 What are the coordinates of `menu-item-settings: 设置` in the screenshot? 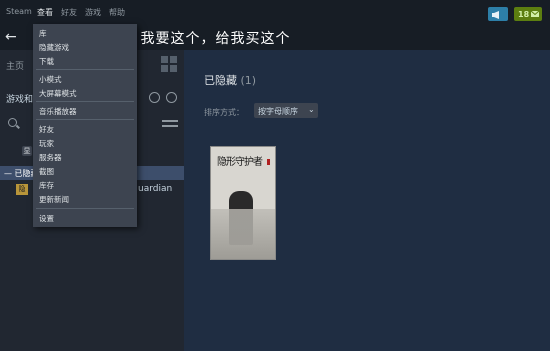 It's located at (46, 218).